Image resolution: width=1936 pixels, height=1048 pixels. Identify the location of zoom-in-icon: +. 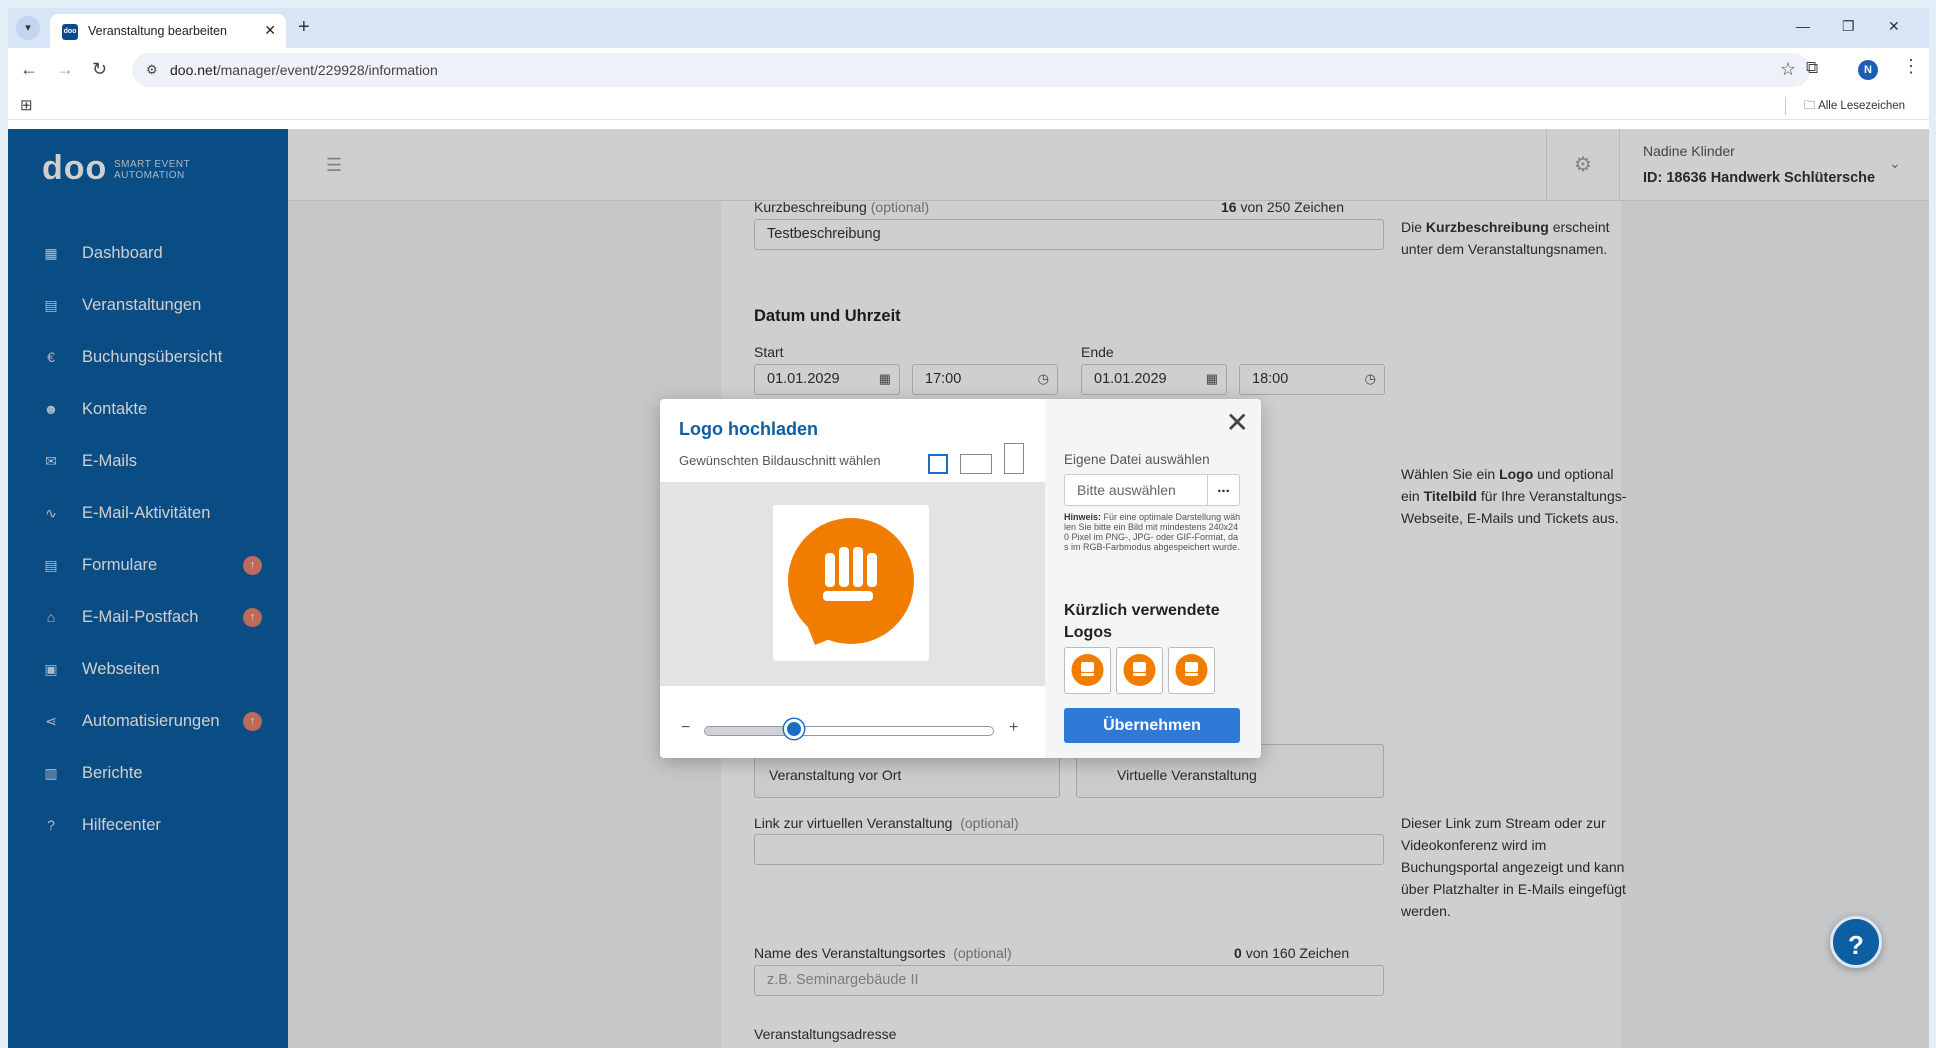
(1013, 728).